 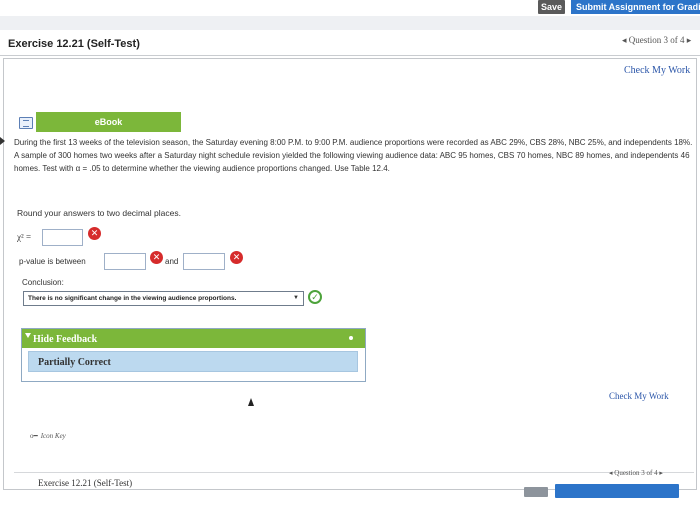 I want to click on question-navigator-bottom: ◂ Question 3 of 4 ▸, so click(x=636, y=473).